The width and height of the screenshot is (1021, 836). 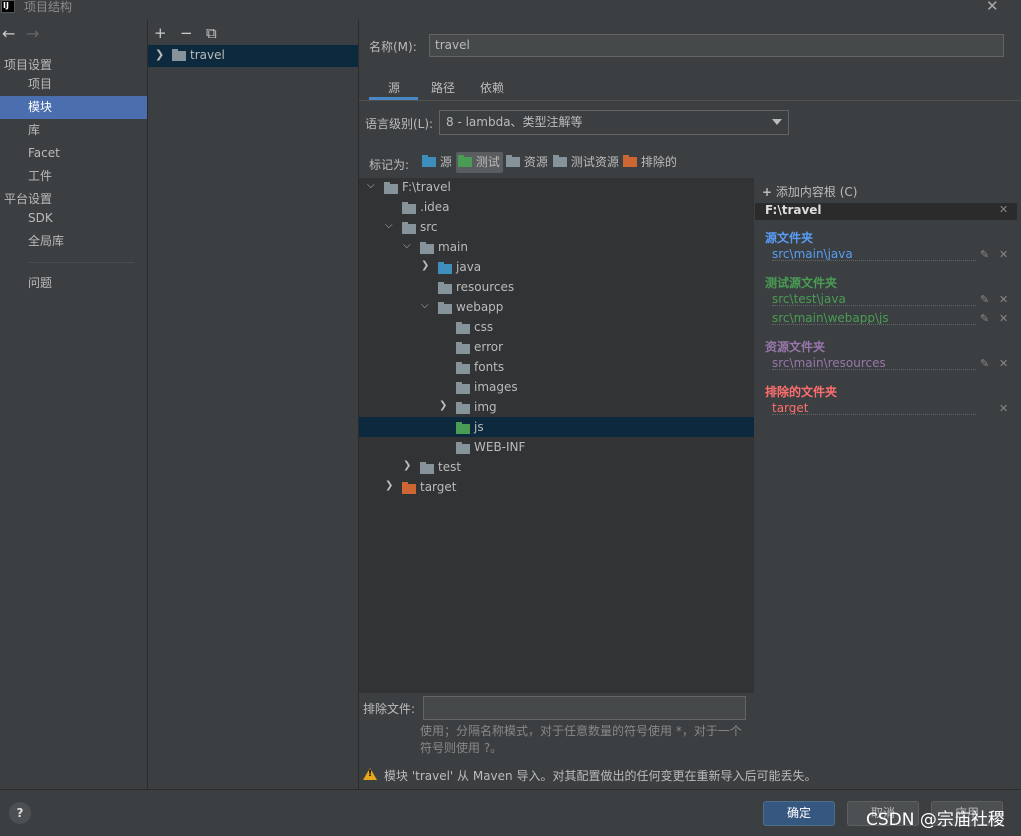 I want to click on module-name: travel, so click(x=207, y=55).